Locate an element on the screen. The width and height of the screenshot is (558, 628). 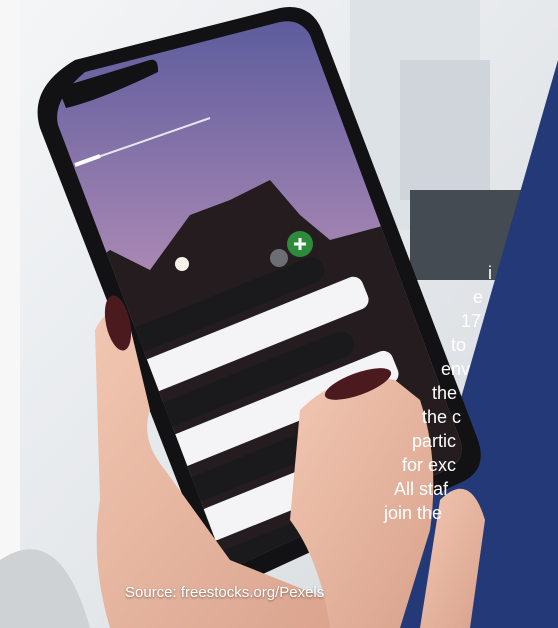
panel-line-8: partic is located at coordinates (434, 441).